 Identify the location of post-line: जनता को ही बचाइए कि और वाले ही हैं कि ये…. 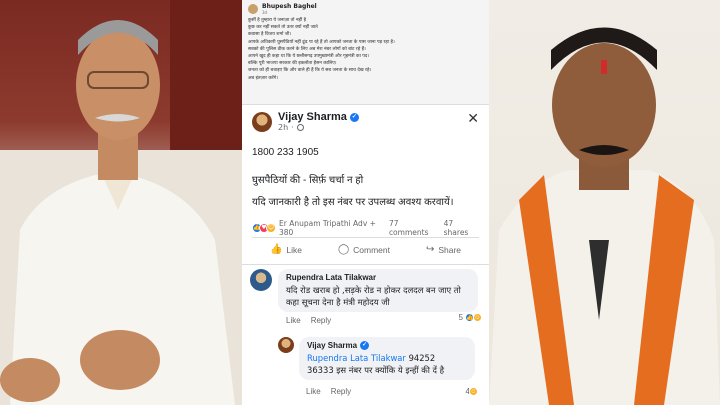
(310, 71).